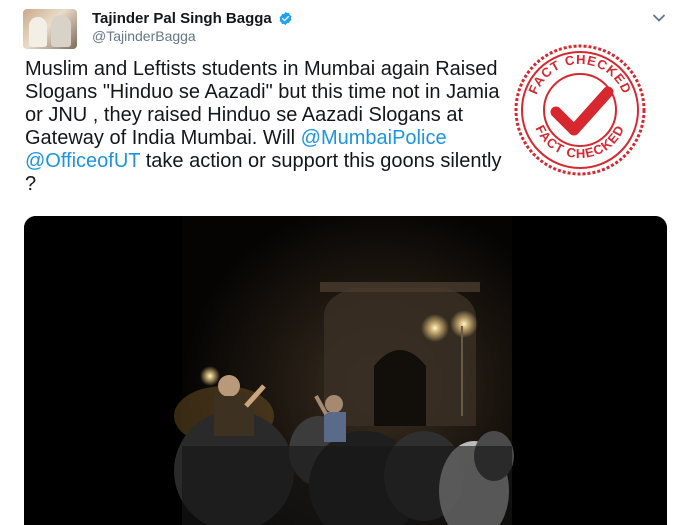 Image resolution: width=700 pixels, height=525 pixels. Describe the element at coordinates (144, 36) in the screenshot. I see `author-handle: @TajinderBagga` at that location.